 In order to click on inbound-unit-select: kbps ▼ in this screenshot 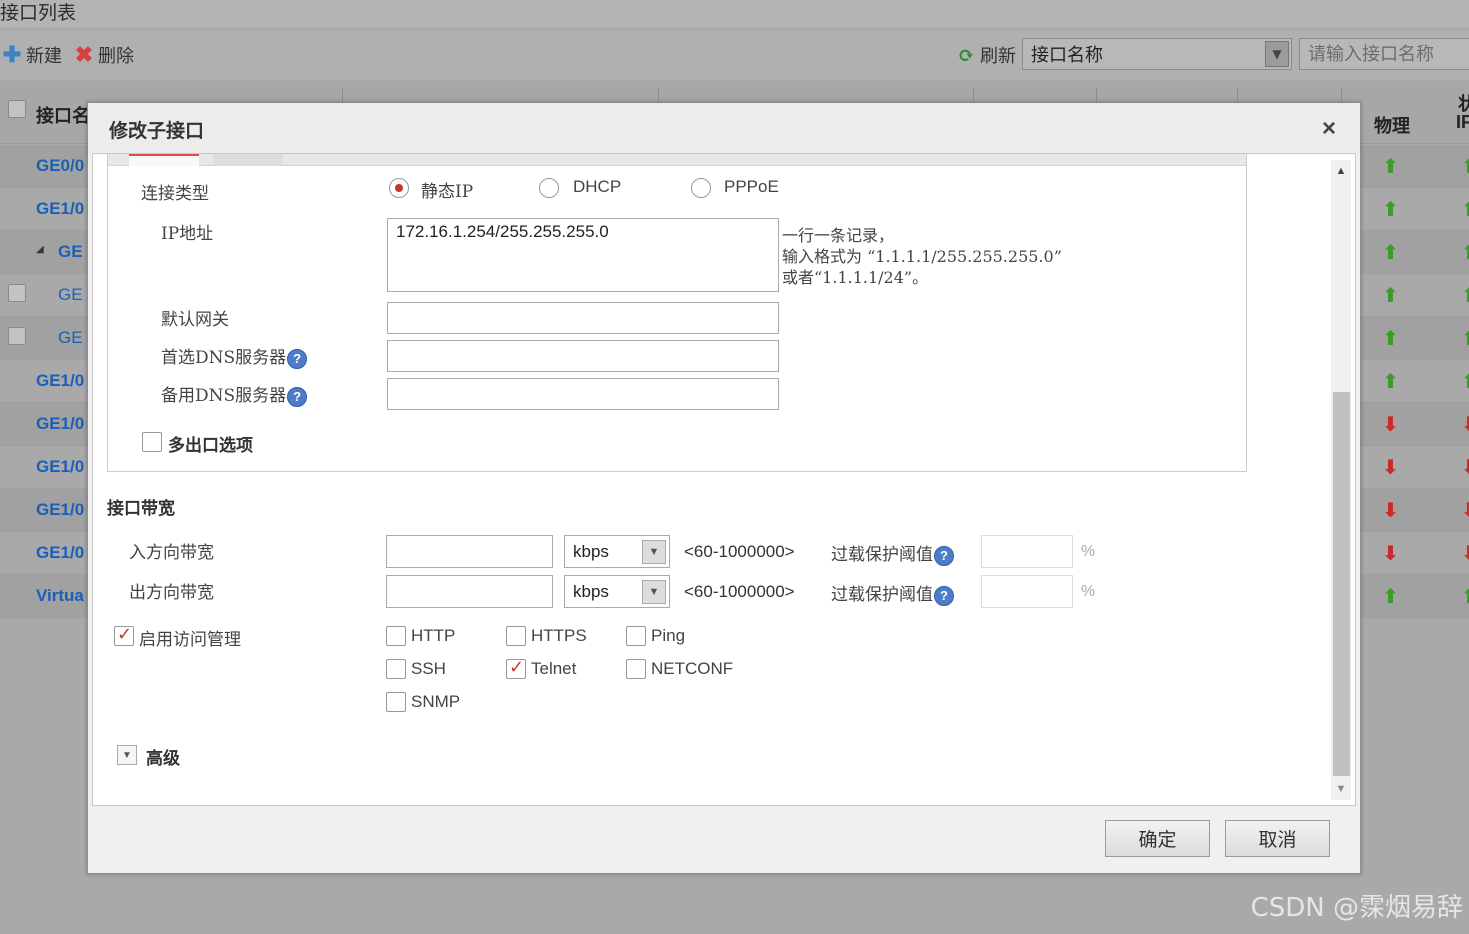, I will do `click(617, 551)`.